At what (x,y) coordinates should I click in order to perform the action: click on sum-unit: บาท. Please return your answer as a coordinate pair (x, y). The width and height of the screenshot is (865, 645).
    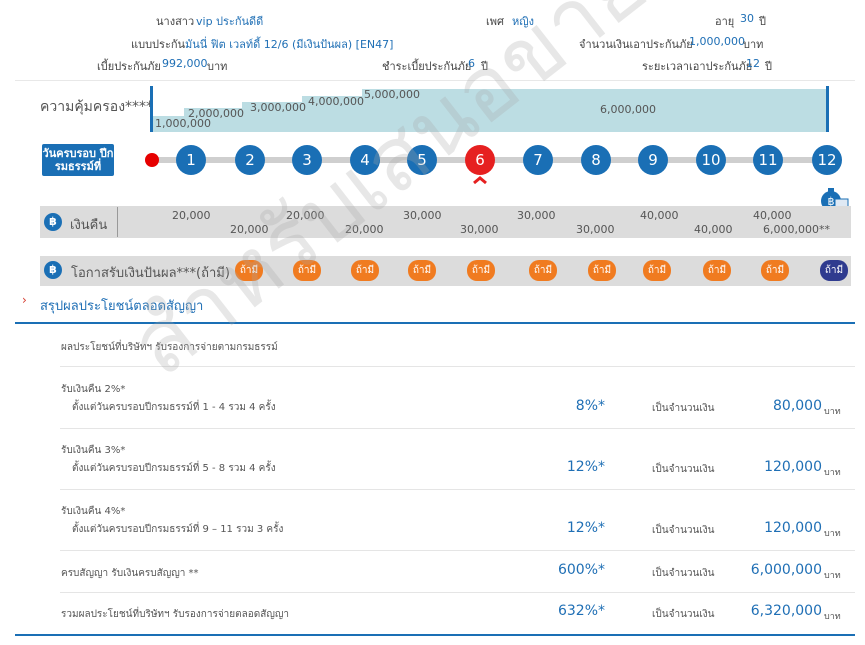
    Looking at the image, I should click on (753, 44).